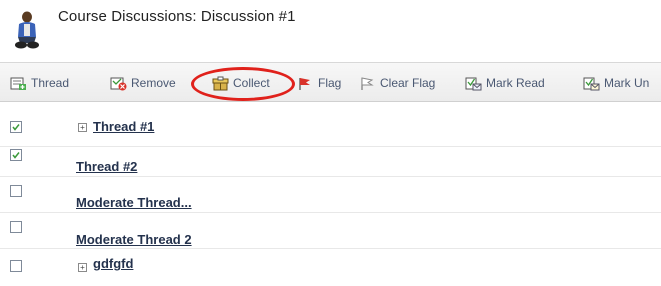 The image size is (661, 286). Describe the element at coordinates (330, 161) in the screenshot. I see `thread-row: Thread #2` at that location.